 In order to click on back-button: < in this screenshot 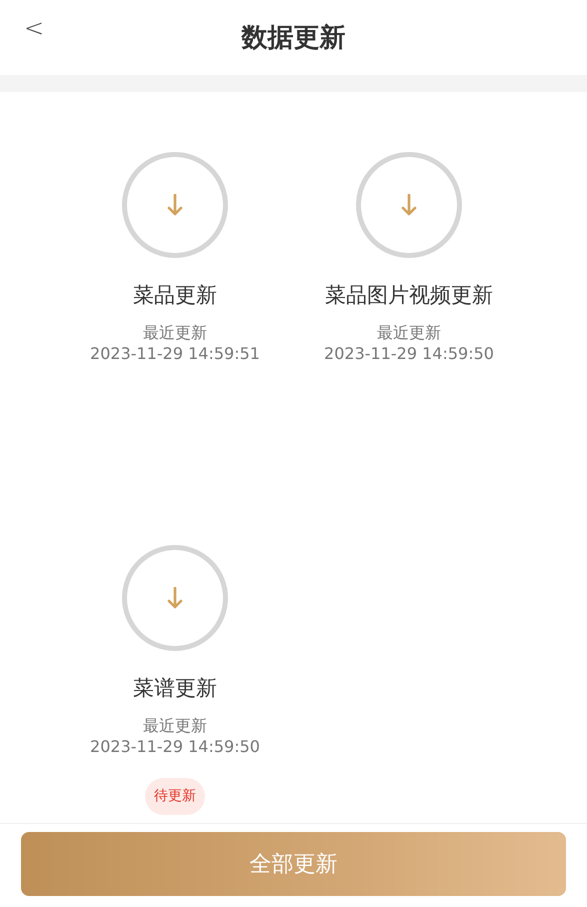, I will do `click(34, 28)`.